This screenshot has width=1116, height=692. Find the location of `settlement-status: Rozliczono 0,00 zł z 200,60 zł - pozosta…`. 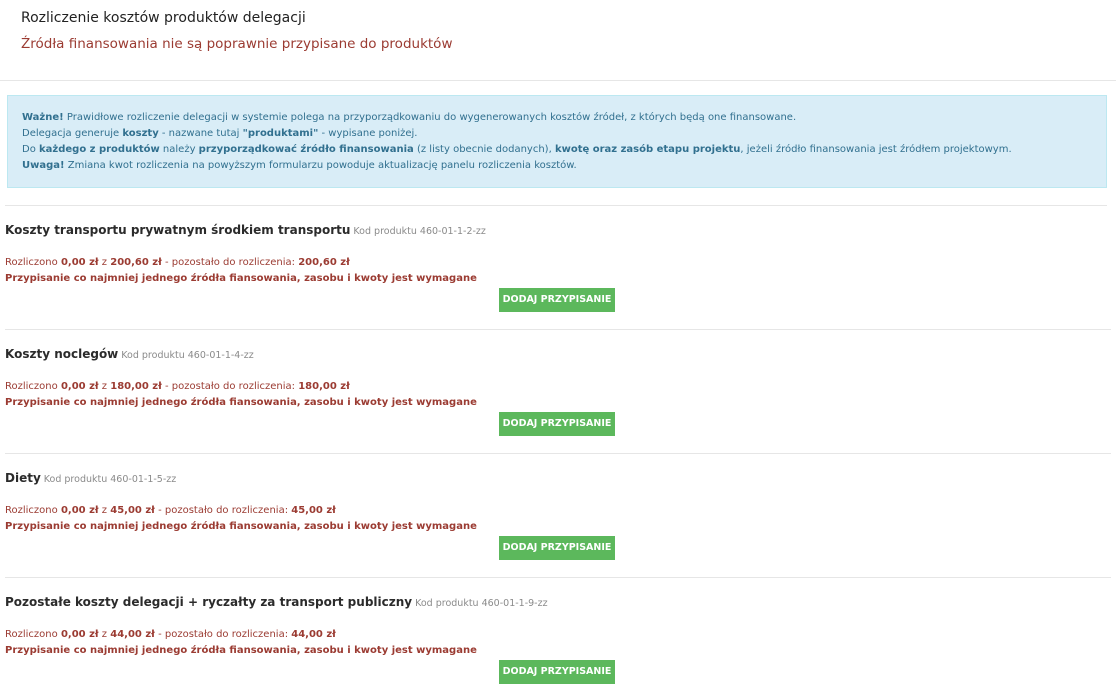

settlement-status: Rozliczono 0,00 zł z 200,60 zł - pozosta… is located at coordinates (177, 262).